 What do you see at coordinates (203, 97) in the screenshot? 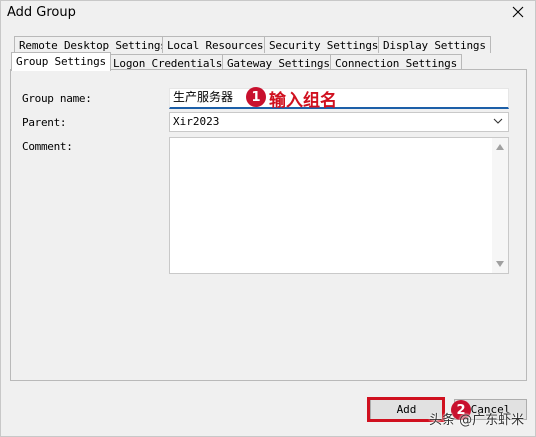
I see `group-name-value: 生产服务器` at bounding box center [203, 97].